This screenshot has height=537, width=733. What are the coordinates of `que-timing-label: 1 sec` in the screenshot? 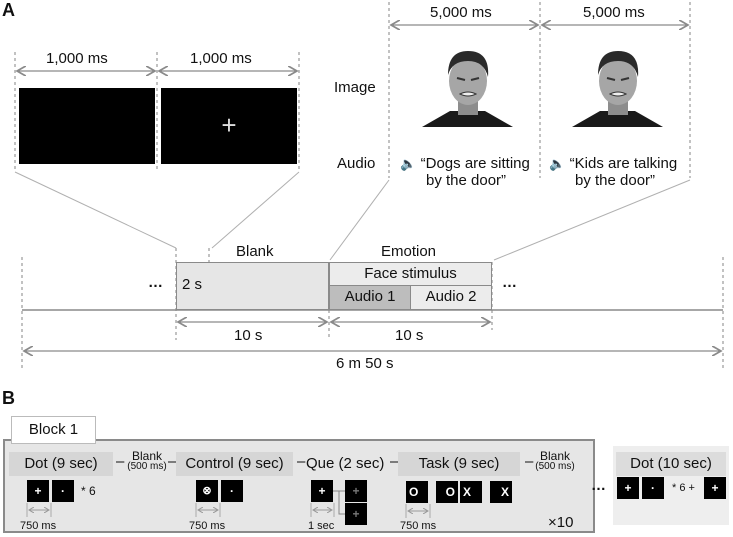 It's located at (321, 526).